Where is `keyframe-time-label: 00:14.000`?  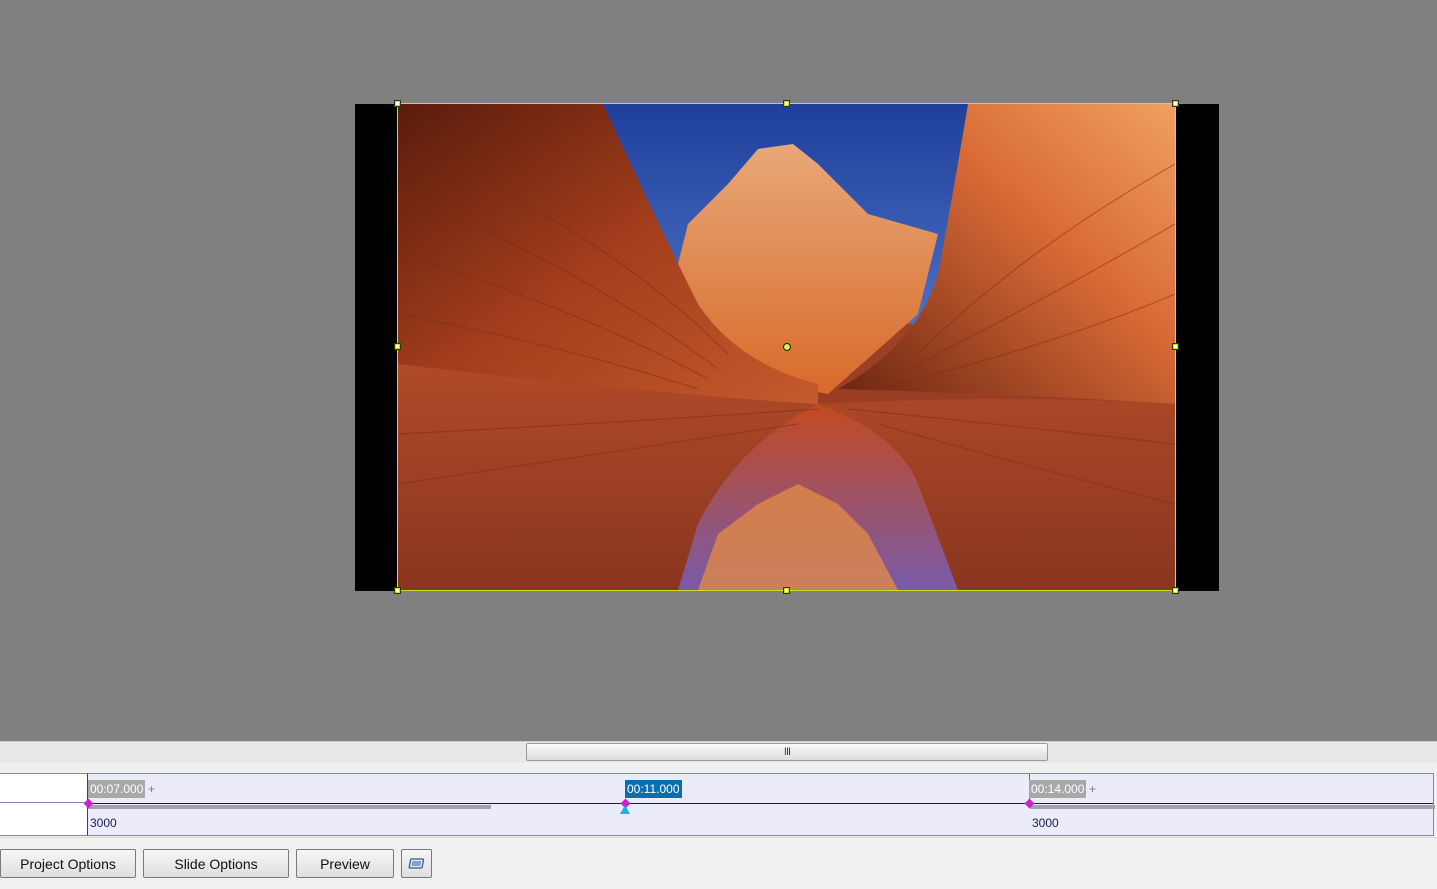 keyframe-time-label: 00:14.000 is located at coordinates (1058, 789).